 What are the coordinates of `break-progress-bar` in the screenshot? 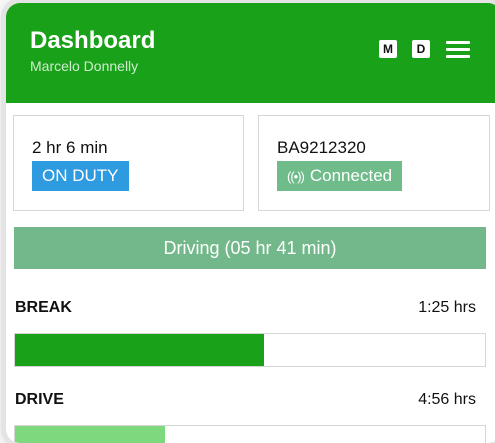 It's located at (250, 350).